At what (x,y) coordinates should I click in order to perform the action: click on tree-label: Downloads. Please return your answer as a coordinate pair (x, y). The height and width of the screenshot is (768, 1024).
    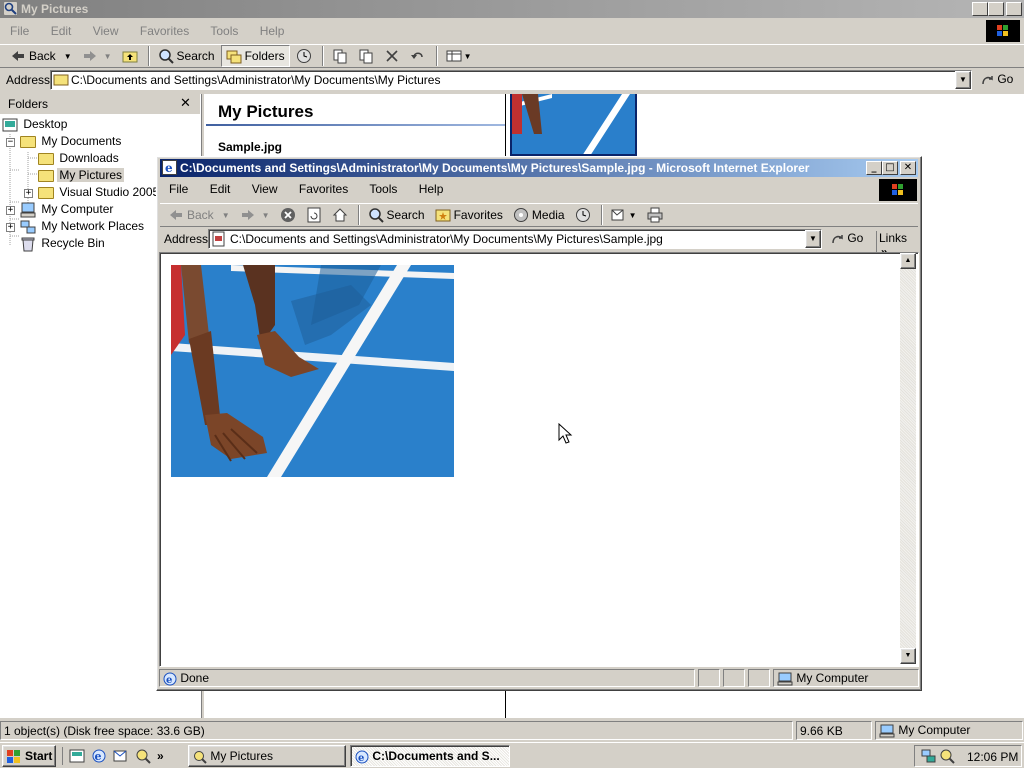
    Looking at the image, I should click on (89, 158).